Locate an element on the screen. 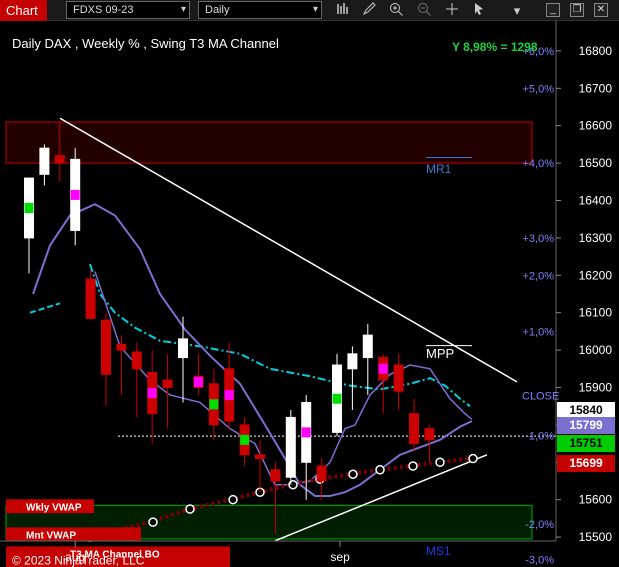 Image resolution: width=619 pixels, height=567 pixels. price-tick-label: 16300 is located at coordinates (596, 238).